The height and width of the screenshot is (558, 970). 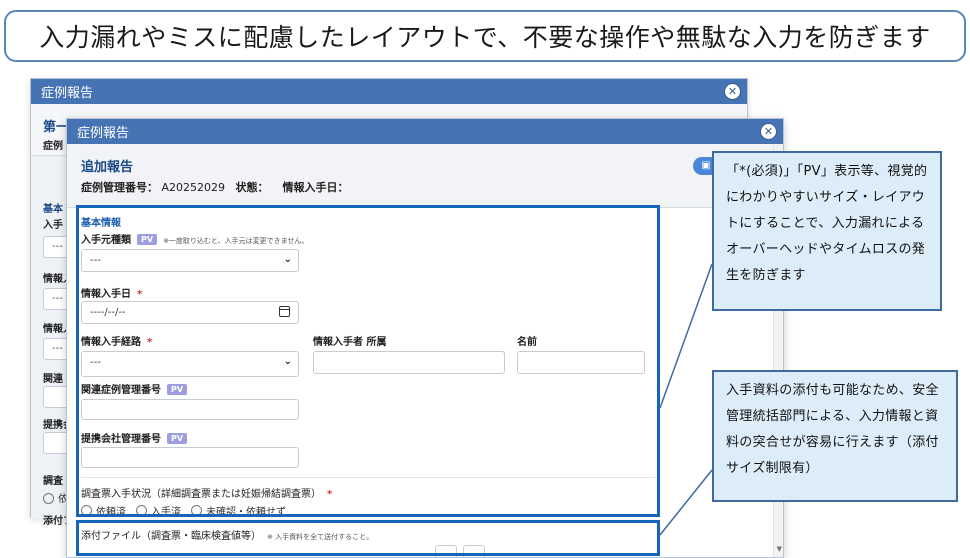 I want to click on back-dialog-titlebar: 症例報告 ✕, so click(x=389, y=91).